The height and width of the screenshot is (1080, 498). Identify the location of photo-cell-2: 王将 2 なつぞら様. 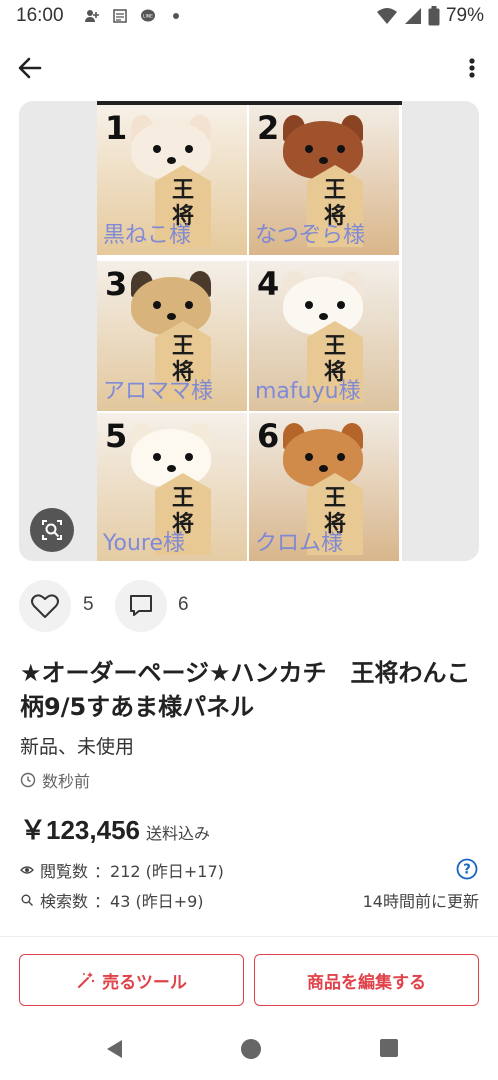
(324, 180).